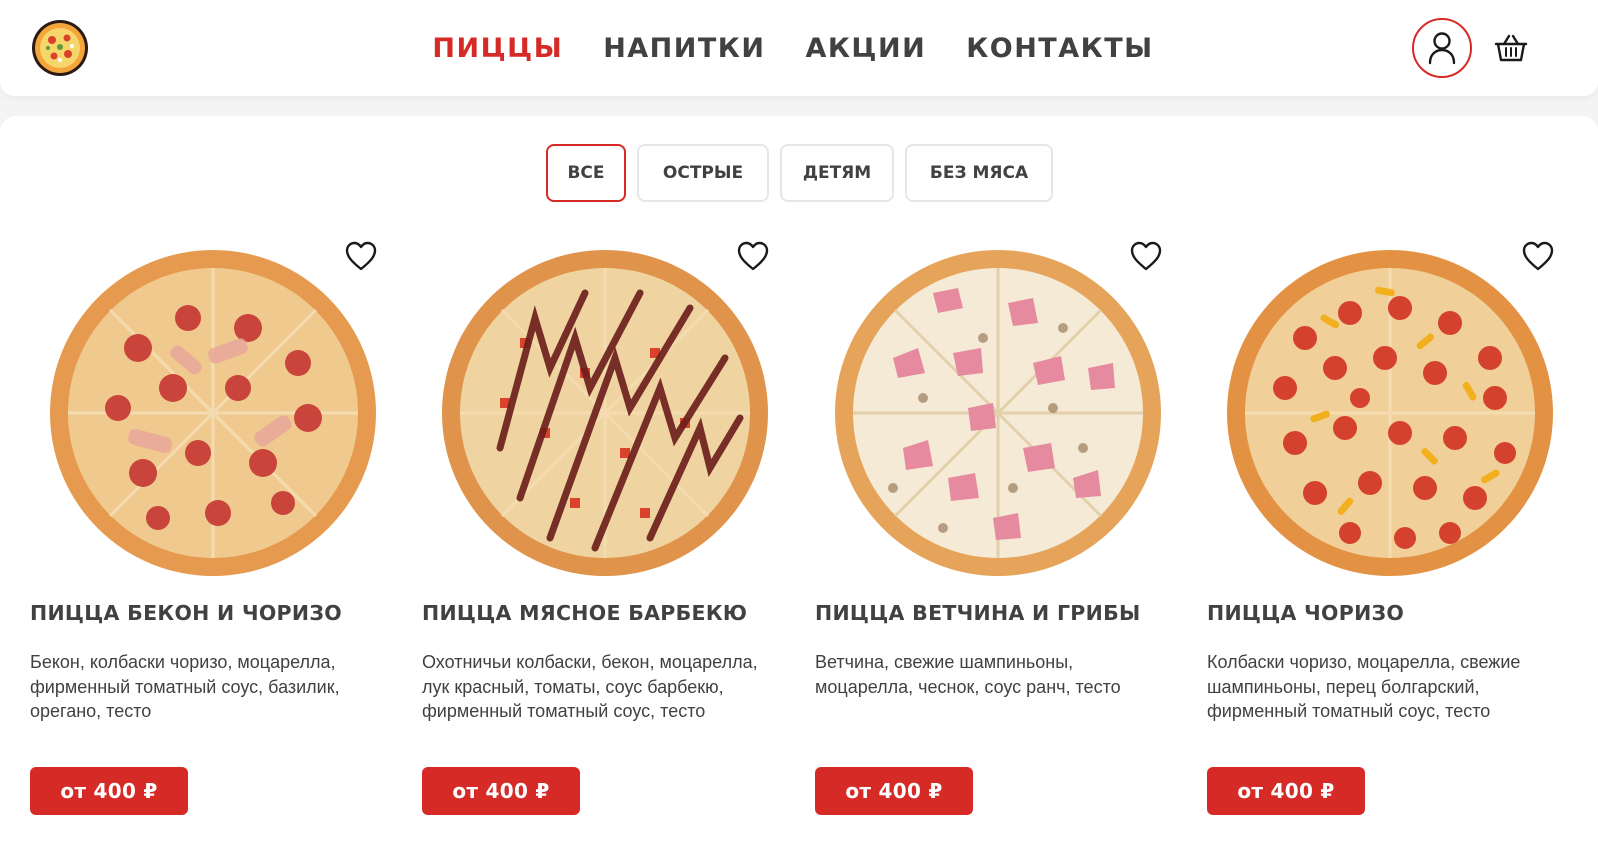  What do you see at coordinates (978, 613) in the screenshot?
I see `product-title: ПИЦЦА ВЕТЧИНА И ГРИБЫ` at bounding box center [978, 613].